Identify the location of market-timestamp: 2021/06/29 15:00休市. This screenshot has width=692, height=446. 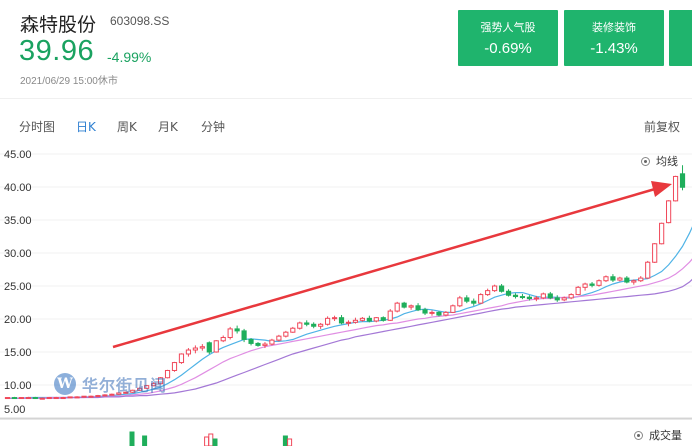
(69, 81).